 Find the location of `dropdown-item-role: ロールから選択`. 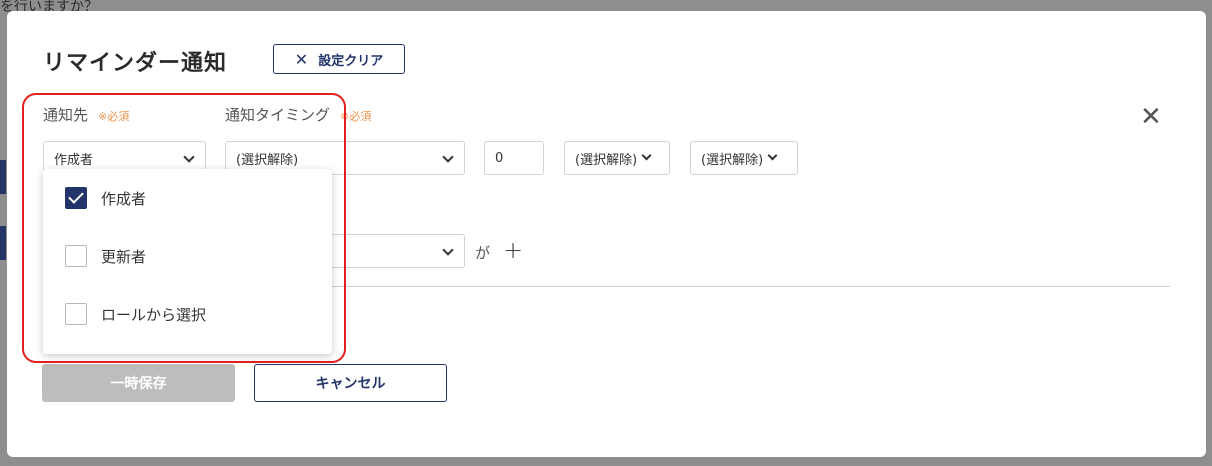

dropdown-item-role: ロールから選択 is located at coordinates (135, 314).